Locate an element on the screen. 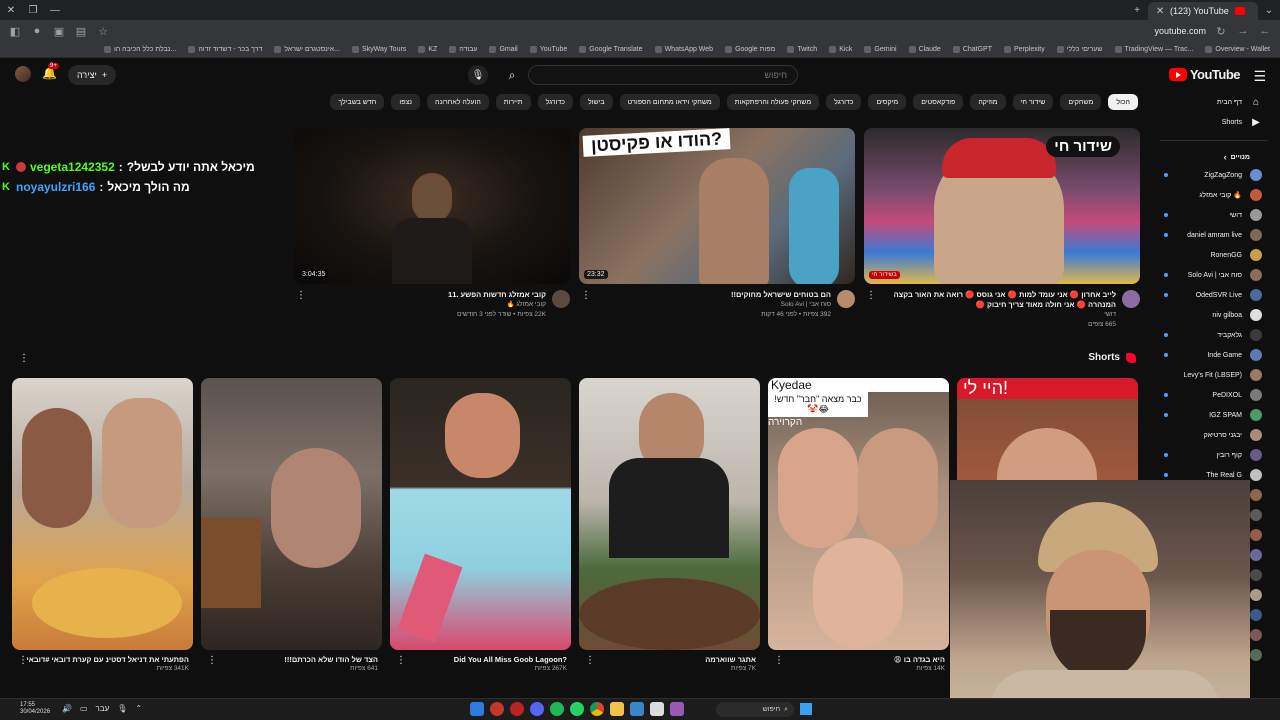 The image size is (1280, 720). bookmark-star-icon: ☆ is located at coordinates (103, 31).